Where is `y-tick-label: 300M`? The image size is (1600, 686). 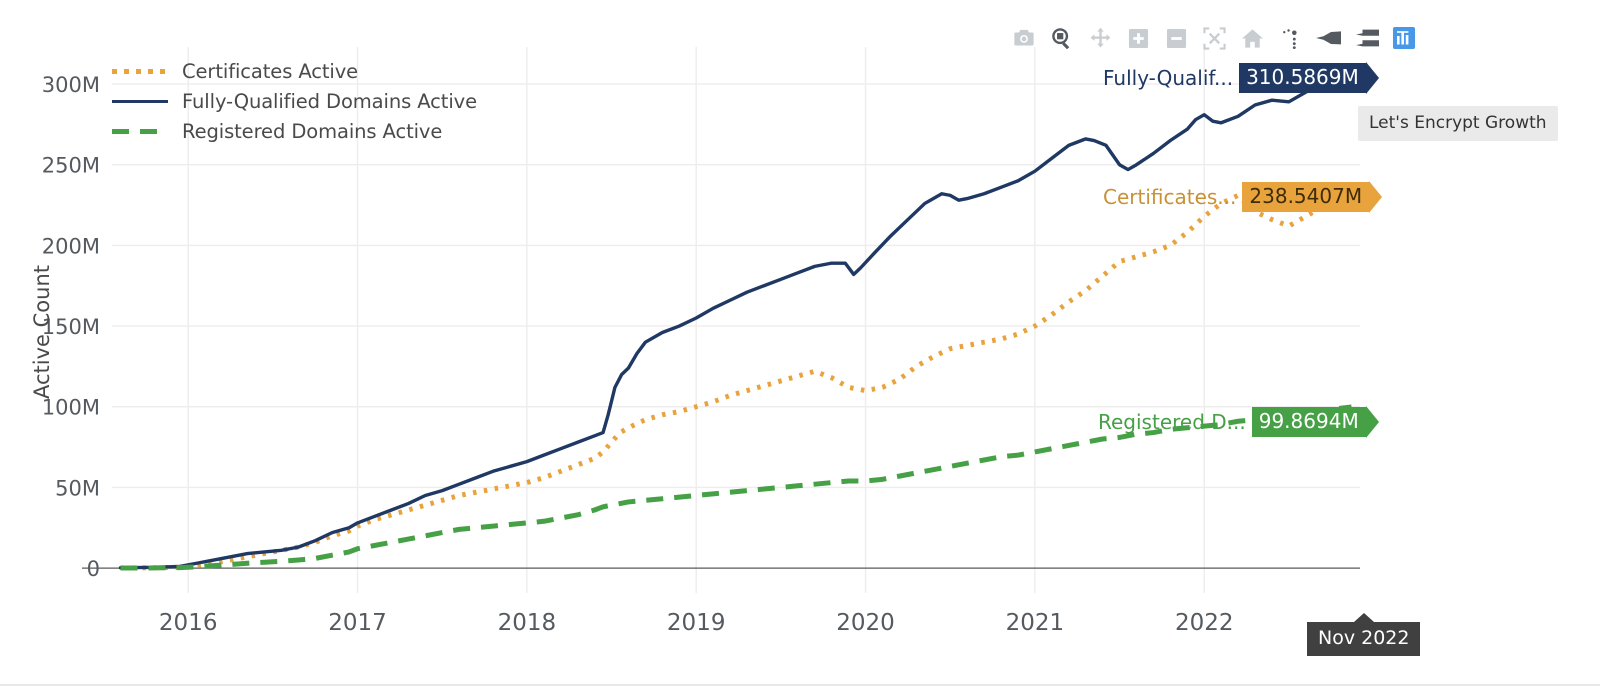
y-tick-label: 300M is located at coordinates (71, 85).